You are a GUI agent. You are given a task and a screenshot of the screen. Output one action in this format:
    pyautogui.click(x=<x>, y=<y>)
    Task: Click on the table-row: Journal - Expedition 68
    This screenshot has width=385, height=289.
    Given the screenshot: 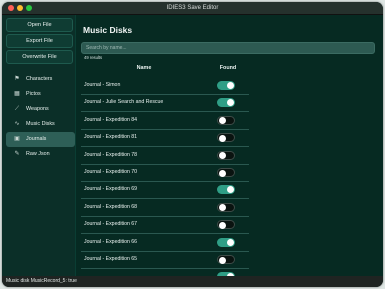 What is the action you would take?
    pyautogui.click(x=165, y=208)
    